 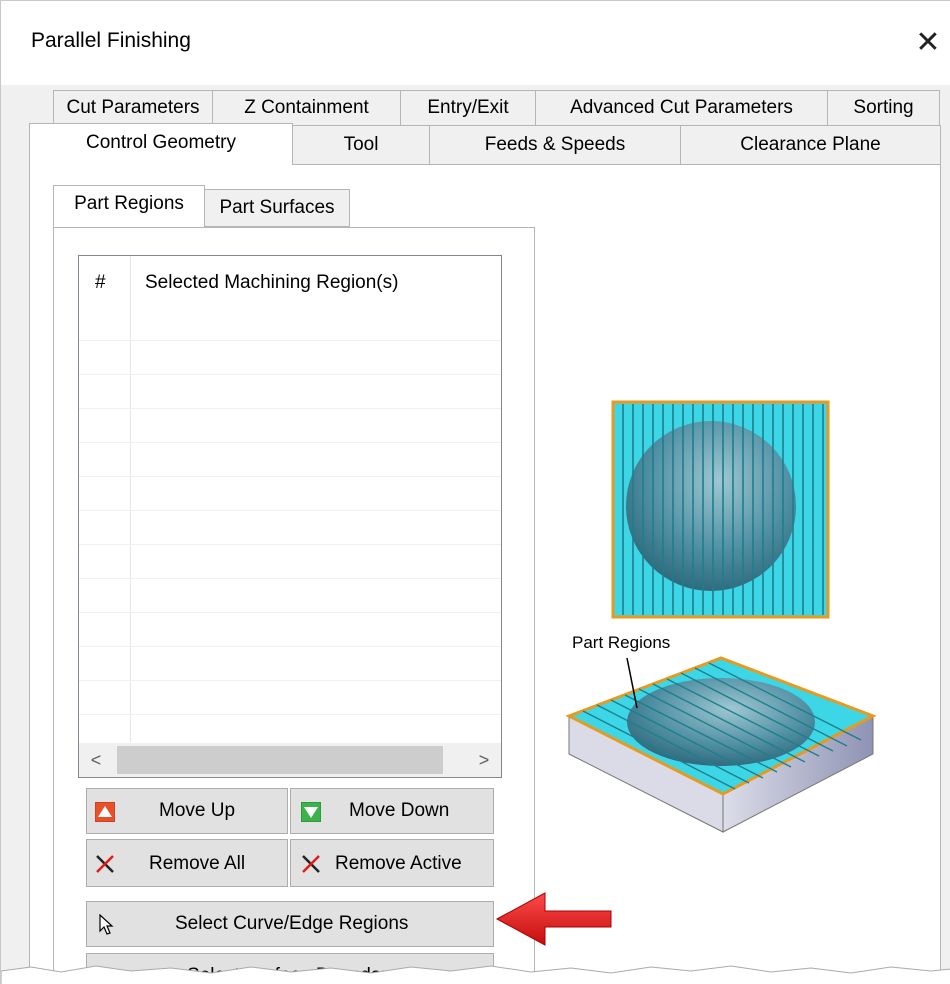 What do you see at coordinates (883, 108) in the screenshot?
I see `tab-sorting: Sorting` at bounding box center [883, 108].